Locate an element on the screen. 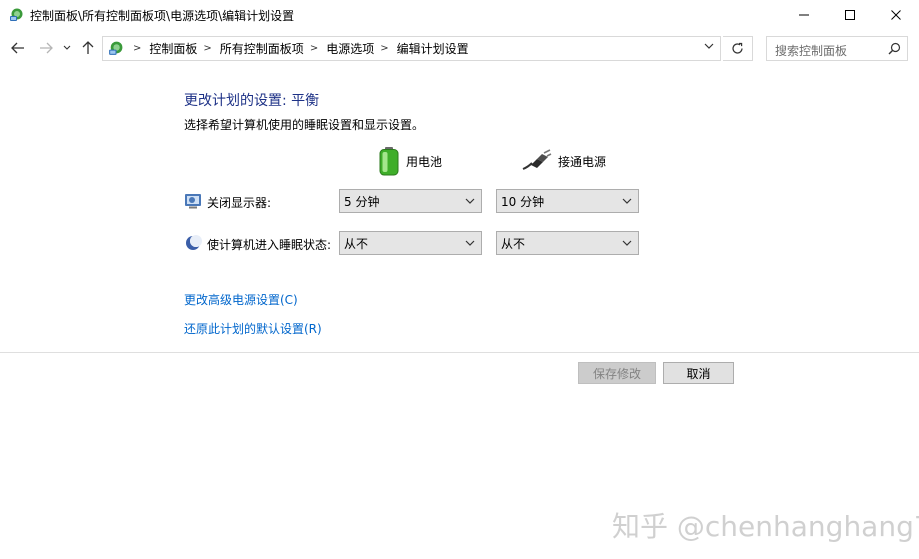 The width and height of the screenshot is (919, 559). save-changes-button: 保存修改 is located at coordinates (617, 373).